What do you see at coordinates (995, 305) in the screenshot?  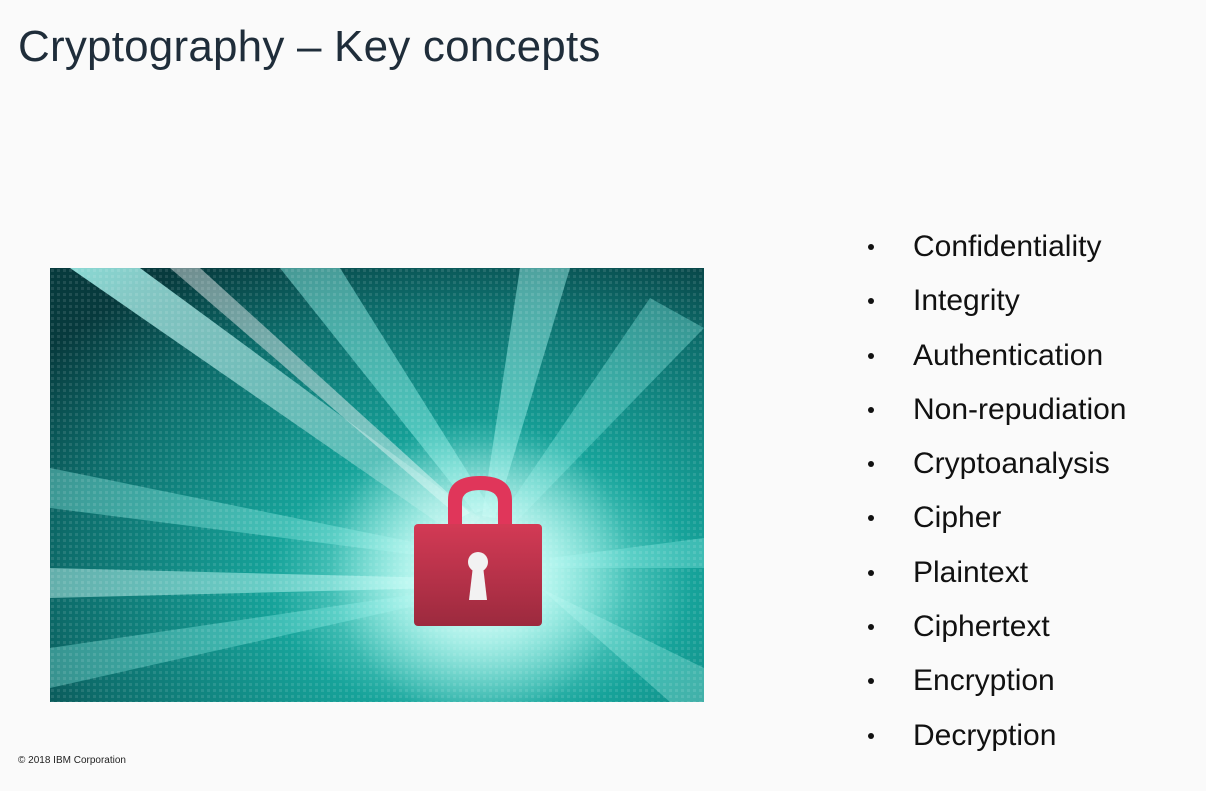 I see `list-item: Integrity` at bounding box center [995, 305].